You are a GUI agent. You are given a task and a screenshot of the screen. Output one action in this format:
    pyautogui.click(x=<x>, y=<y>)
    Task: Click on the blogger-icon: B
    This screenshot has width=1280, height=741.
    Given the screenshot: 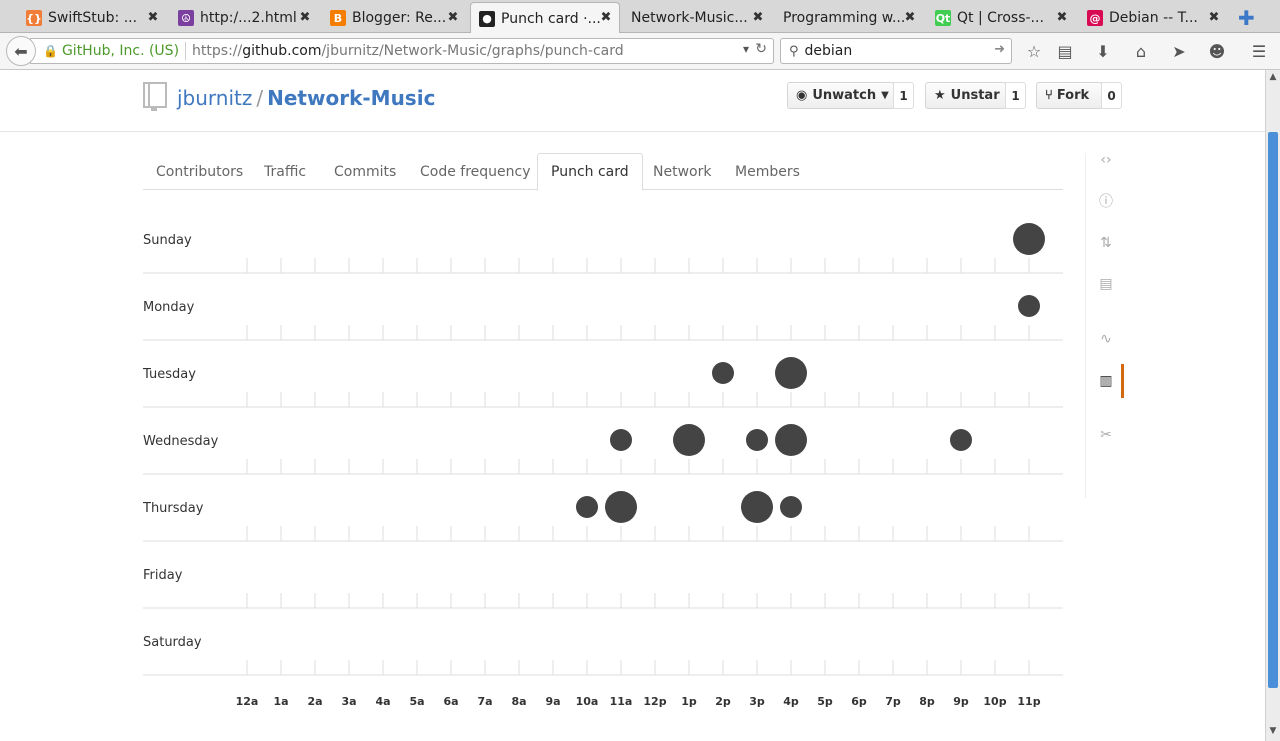 What is the action you would take?
    pyautogui.click(x=338, y=18)
    